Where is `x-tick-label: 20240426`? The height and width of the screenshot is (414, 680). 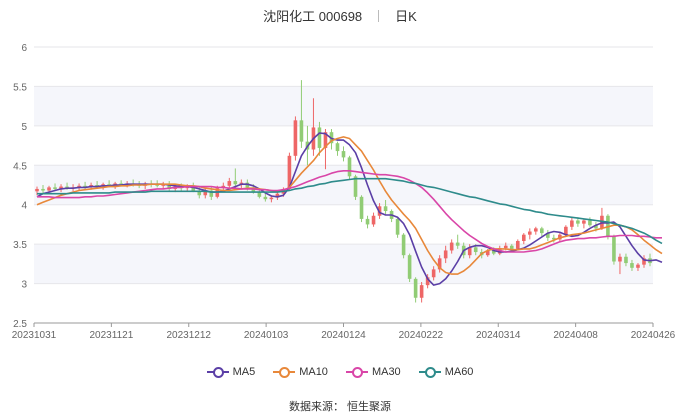
x-tick-label: 20240426 is located at coordinates (653, 335).